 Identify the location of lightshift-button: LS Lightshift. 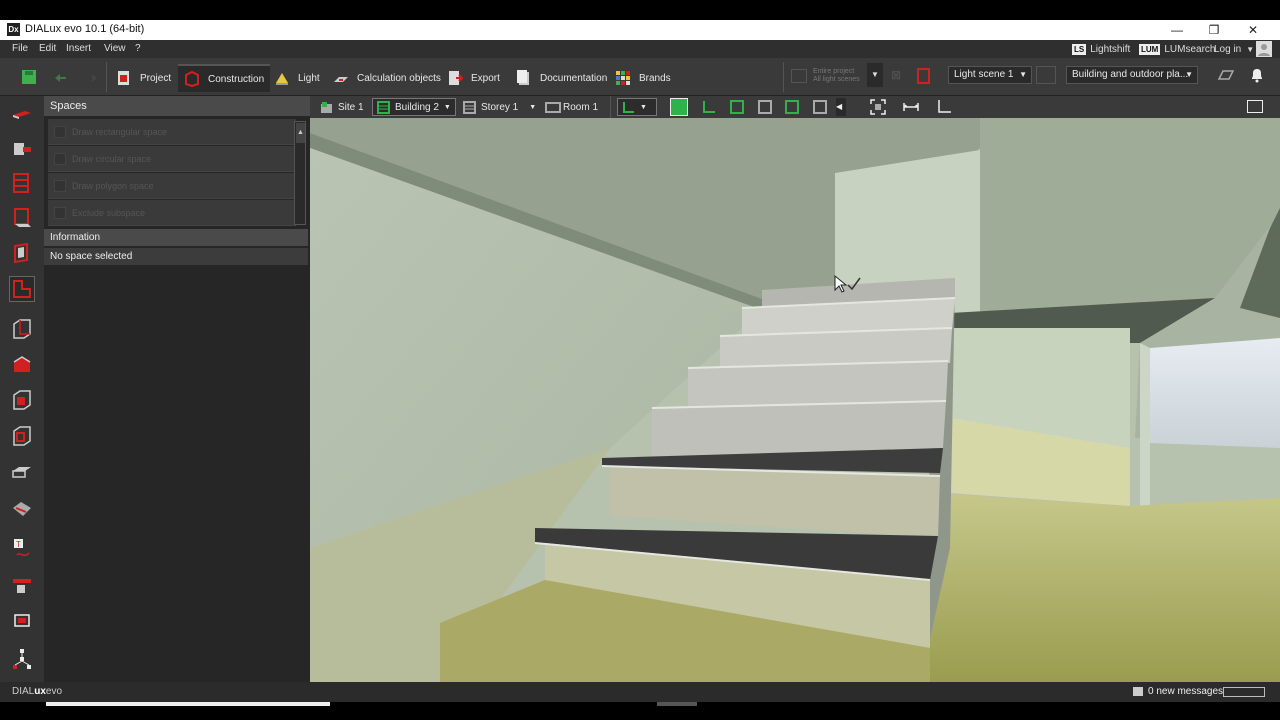
(1101, 49).